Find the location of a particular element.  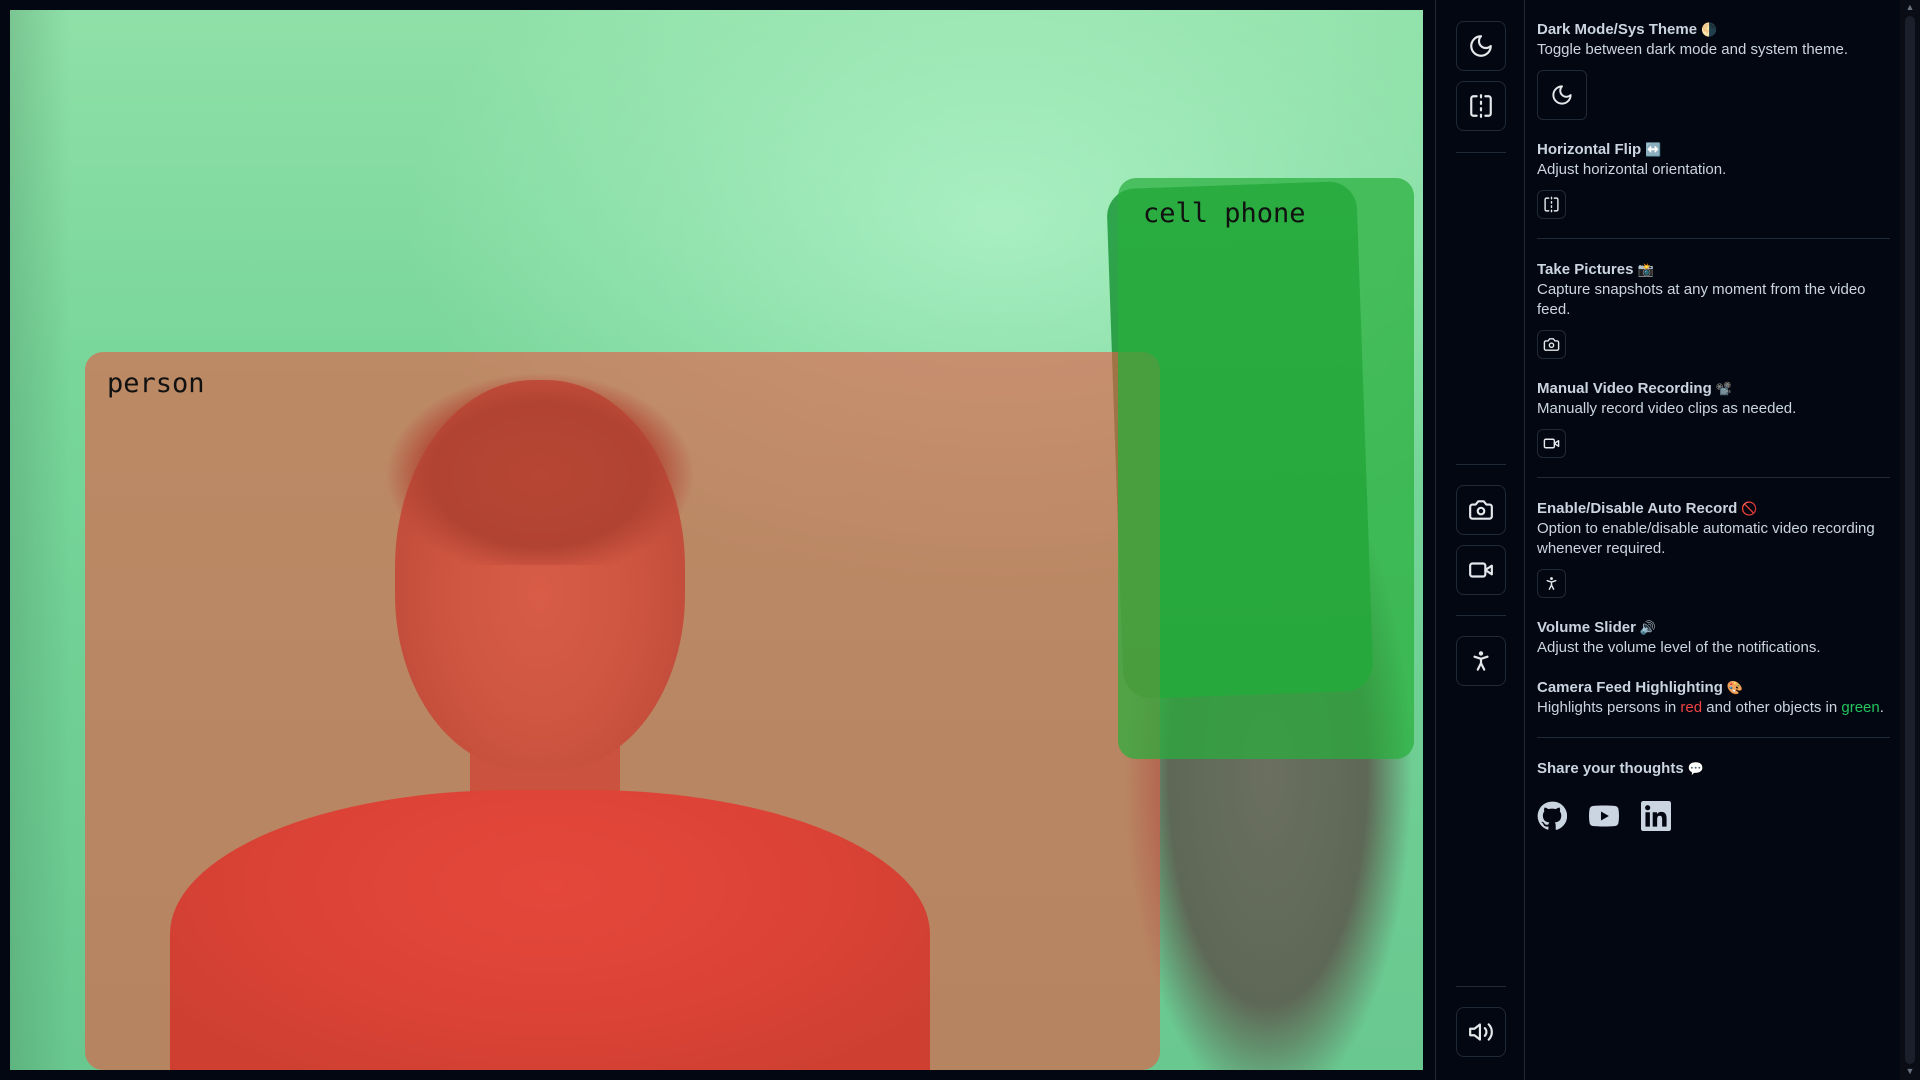

film-projector-icon: 📽️ is located at coordinates (1723, 388).